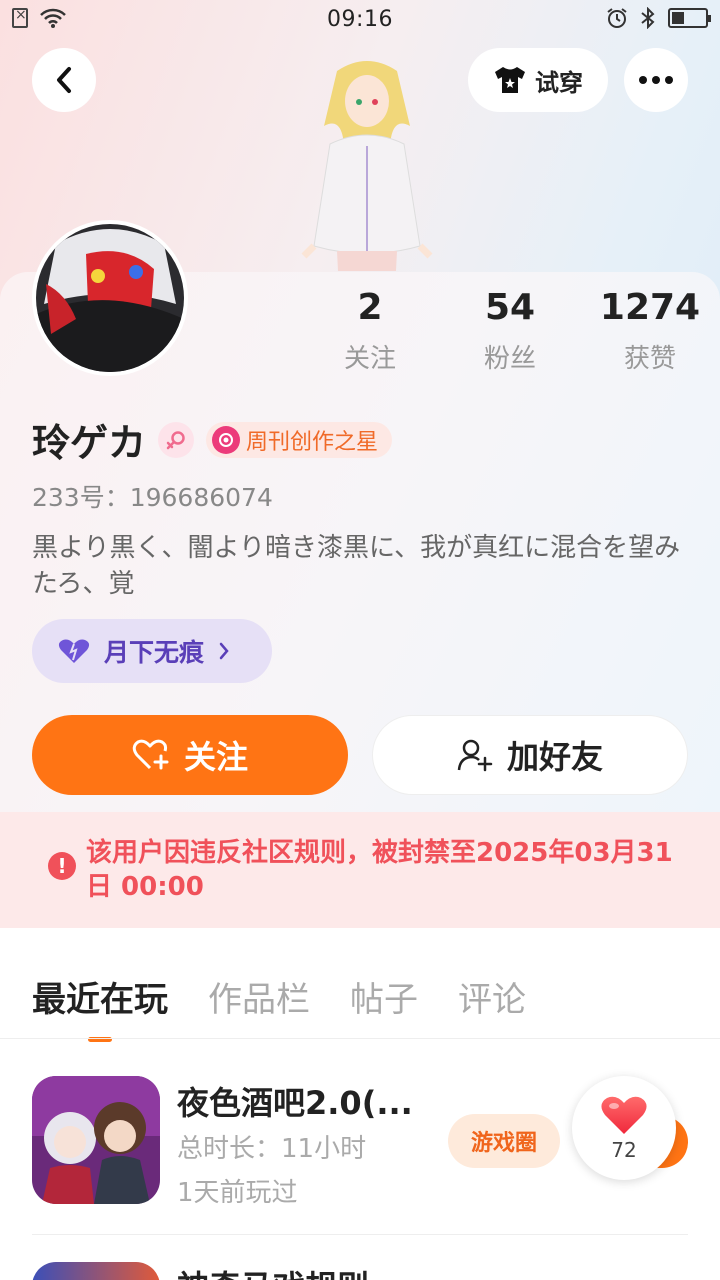  What do you see at coordinates (554, 757) in the screenshot?
I see `add-friend-label: 加好友` at bounding box center [554, 757].